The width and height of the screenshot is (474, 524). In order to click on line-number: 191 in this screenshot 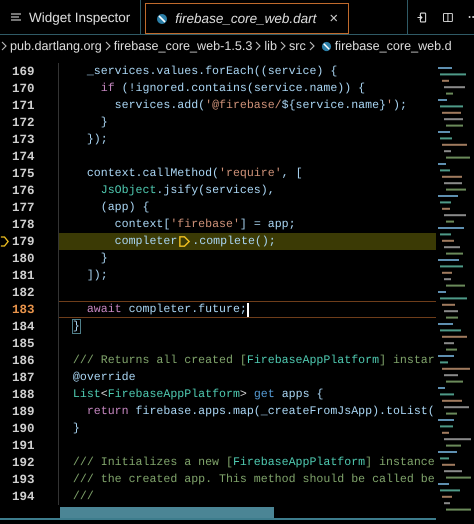, I will do `click(23, 445)`.